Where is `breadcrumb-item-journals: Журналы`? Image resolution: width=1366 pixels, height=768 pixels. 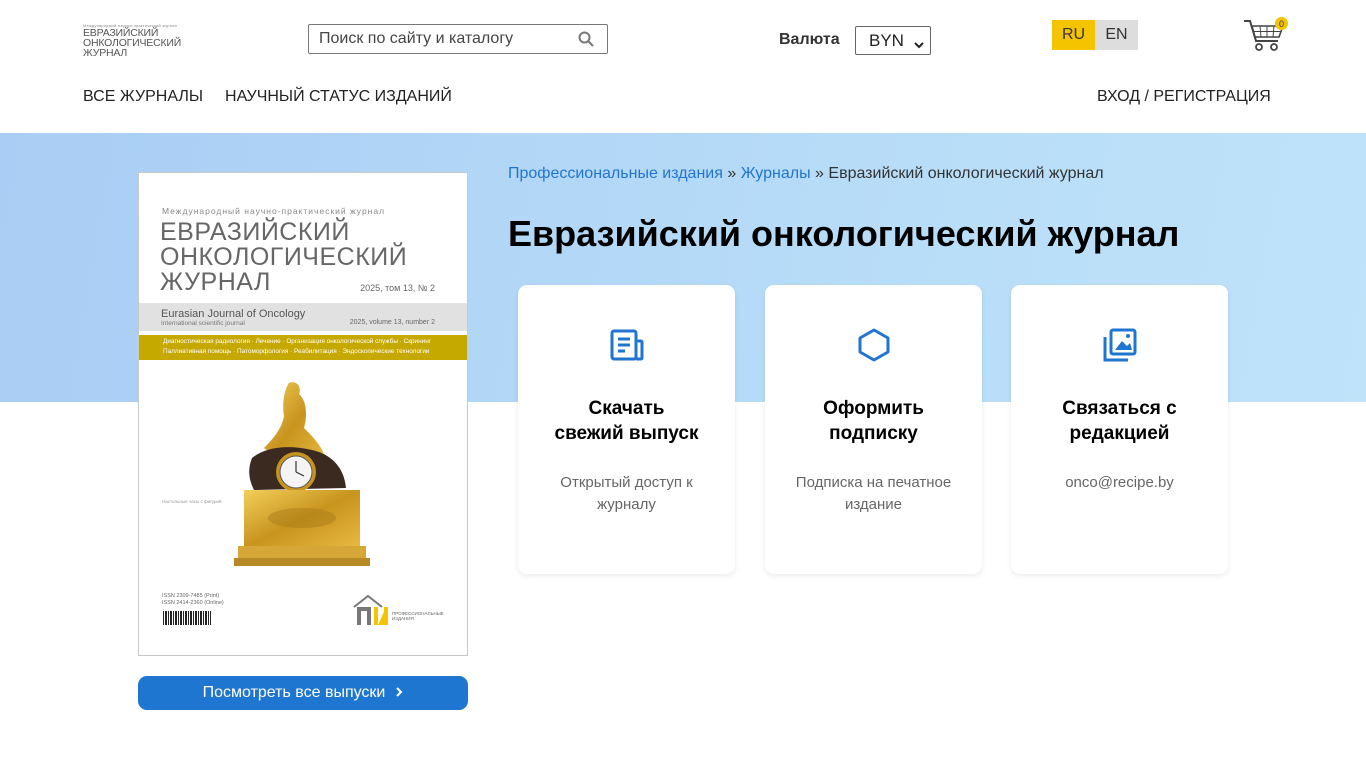
breadcrumb-item-journals: Журналы is located at coordinates (776, 173).